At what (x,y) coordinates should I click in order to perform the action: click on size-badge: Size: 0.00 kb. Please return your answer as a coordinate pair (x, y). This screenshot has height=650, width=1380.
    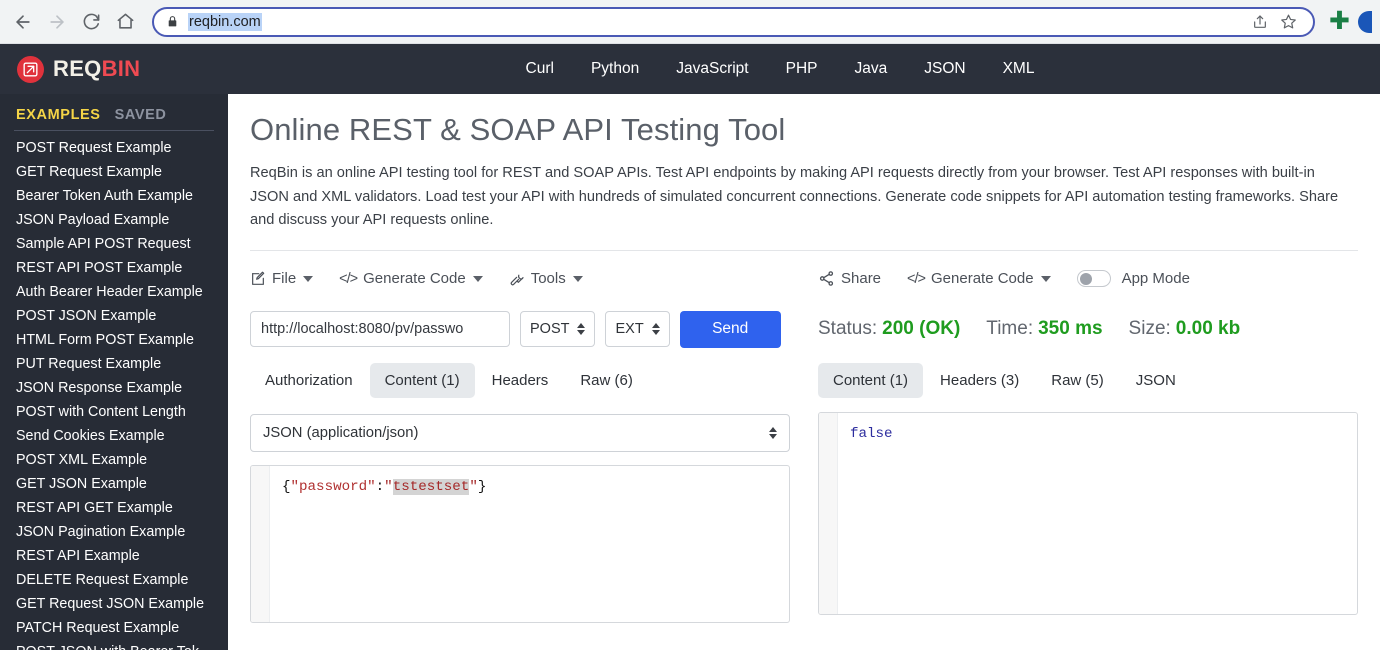
    Looking at the image, I should click on (1185, 329).